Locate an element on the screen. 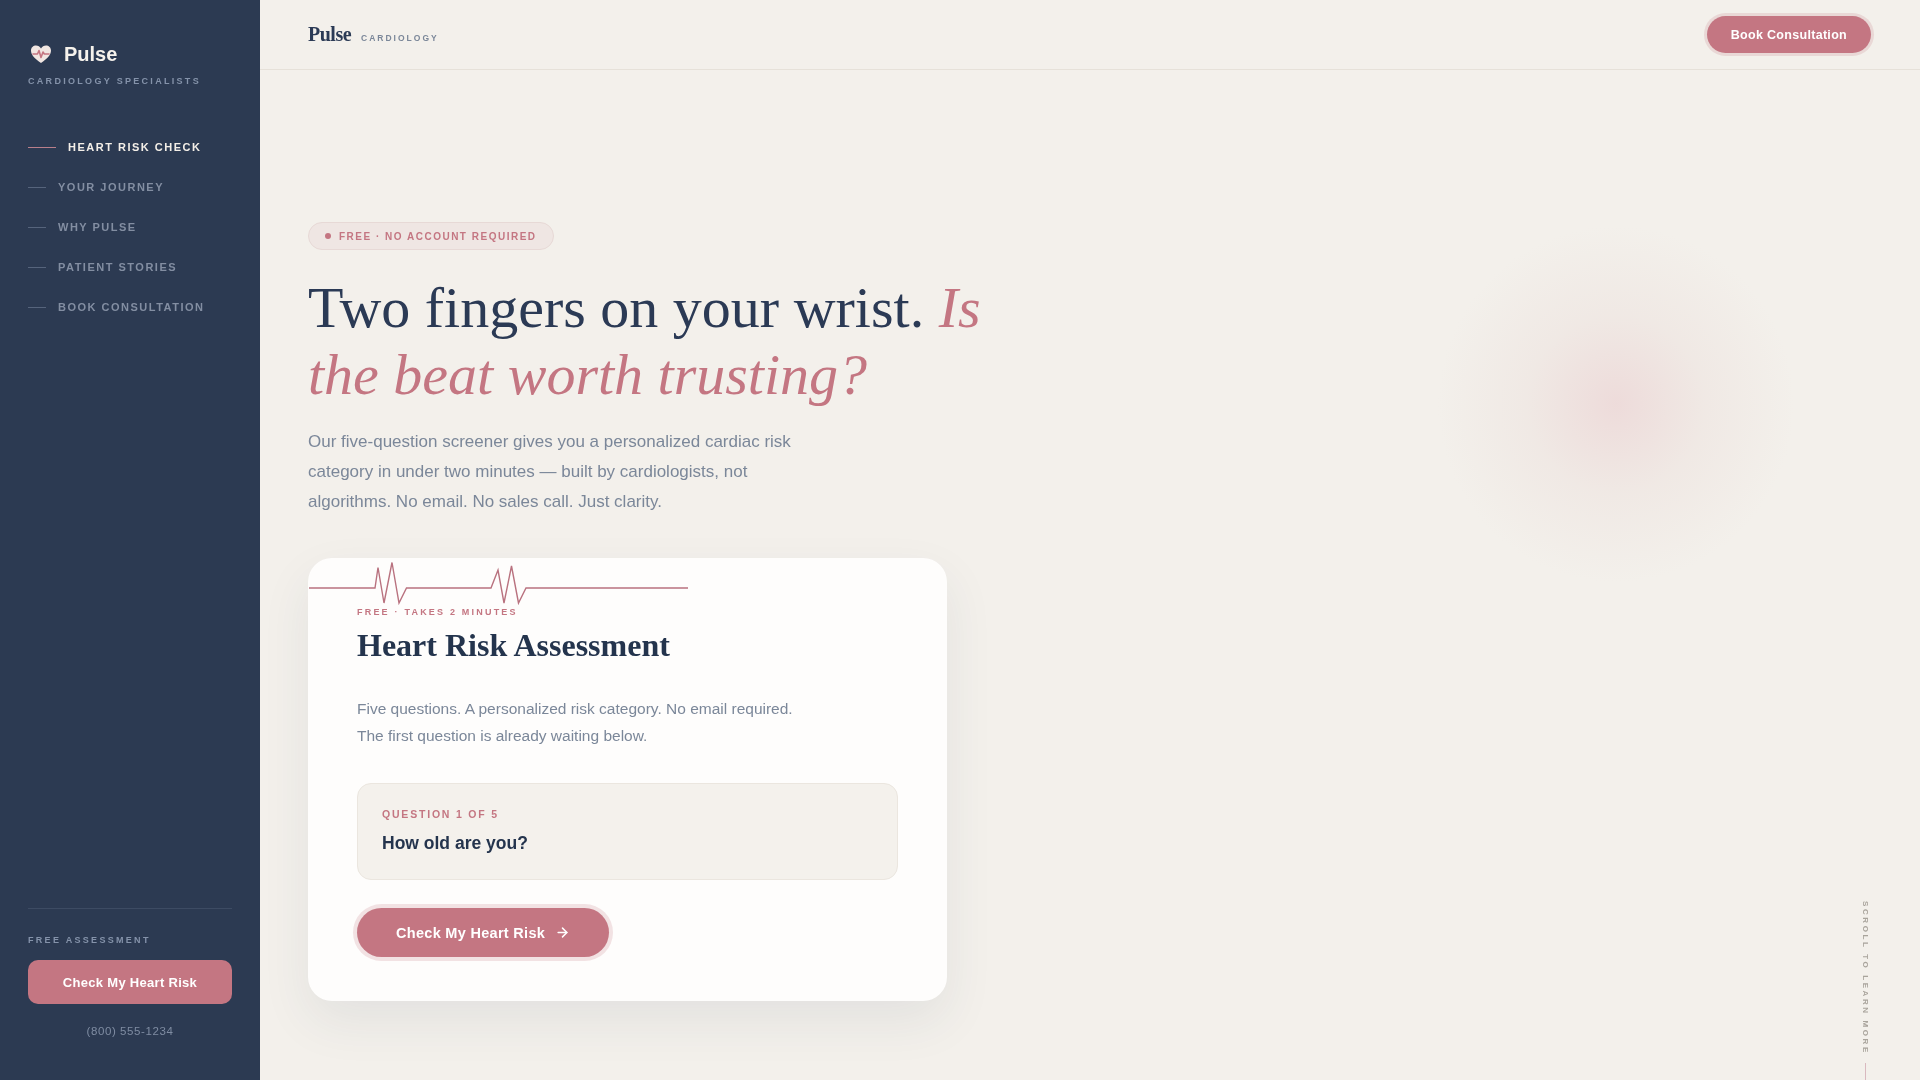  question-text: How old are you? is located at coordinates (455, 843).